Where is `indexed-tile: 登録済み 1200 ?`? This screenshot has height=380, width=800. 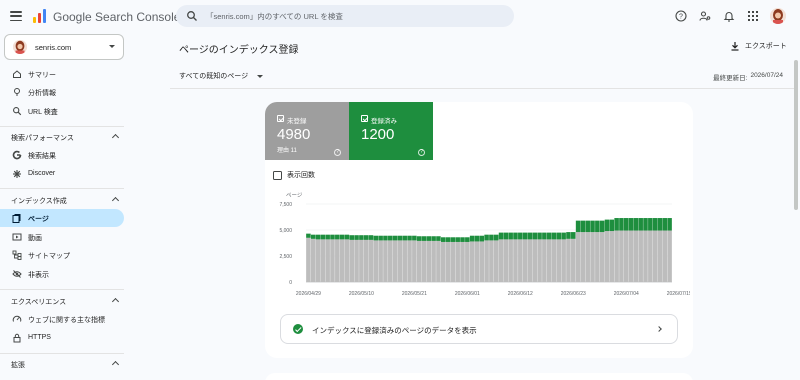
indexed-tile: 登録済み 1200 ? is located at coordinates (391, 131).